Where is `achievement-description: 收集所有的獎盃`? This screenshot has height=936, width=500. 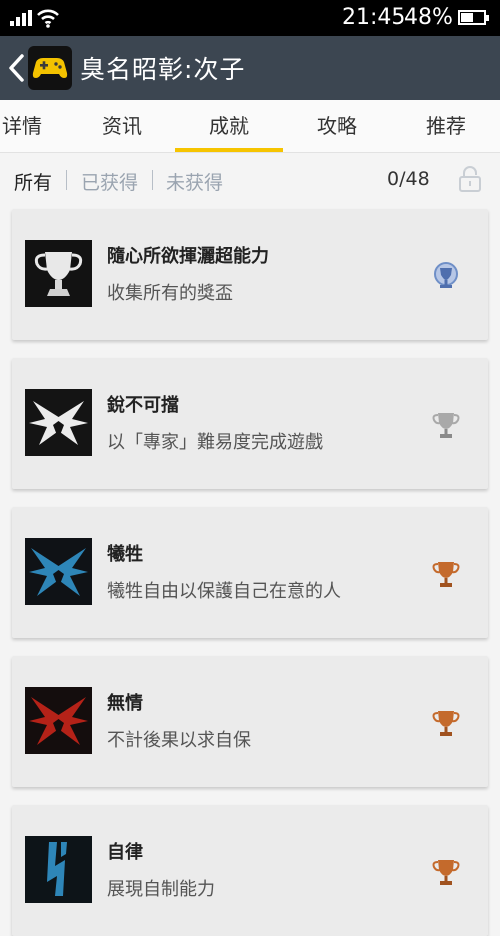 achievement-description: 收集所有的獎盃 is located at coordinates (170, 293).